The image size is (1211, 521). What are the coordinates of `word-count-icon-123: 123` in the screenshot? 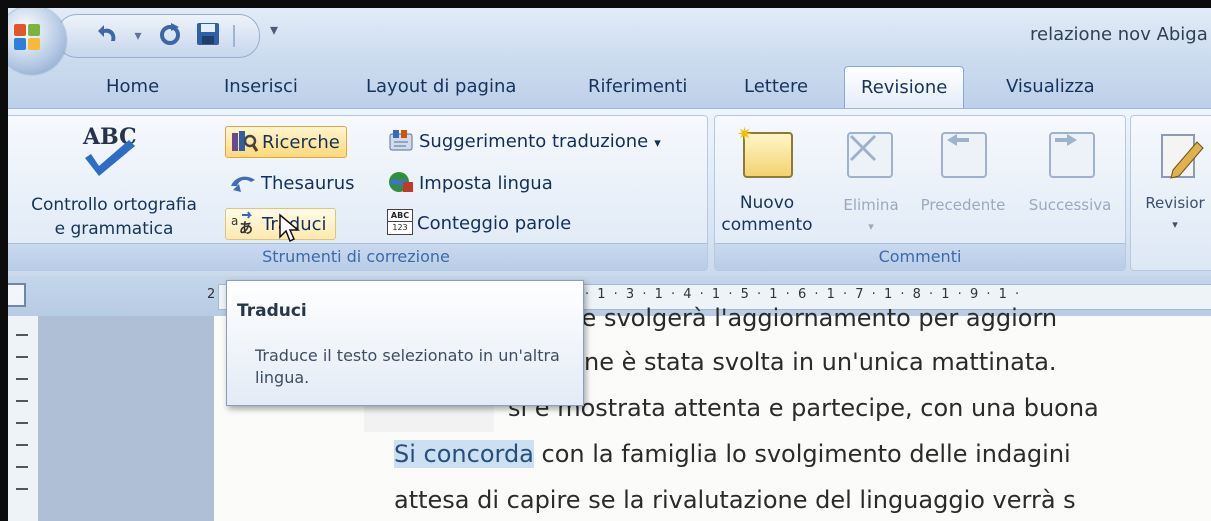 It's located at (400, 227).